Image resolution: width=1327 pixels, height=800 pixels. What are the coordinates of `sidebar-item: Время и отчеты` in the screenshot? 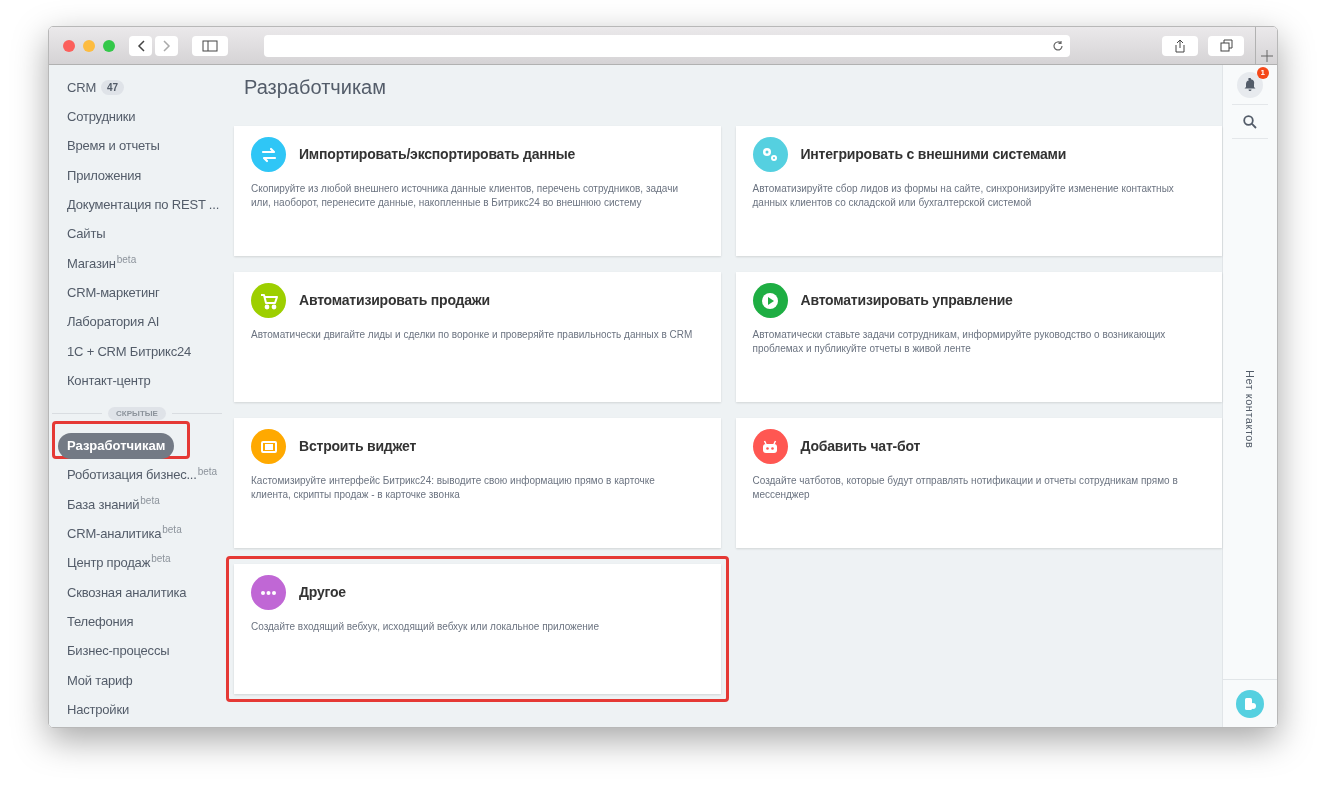 It's located at (113, 146).